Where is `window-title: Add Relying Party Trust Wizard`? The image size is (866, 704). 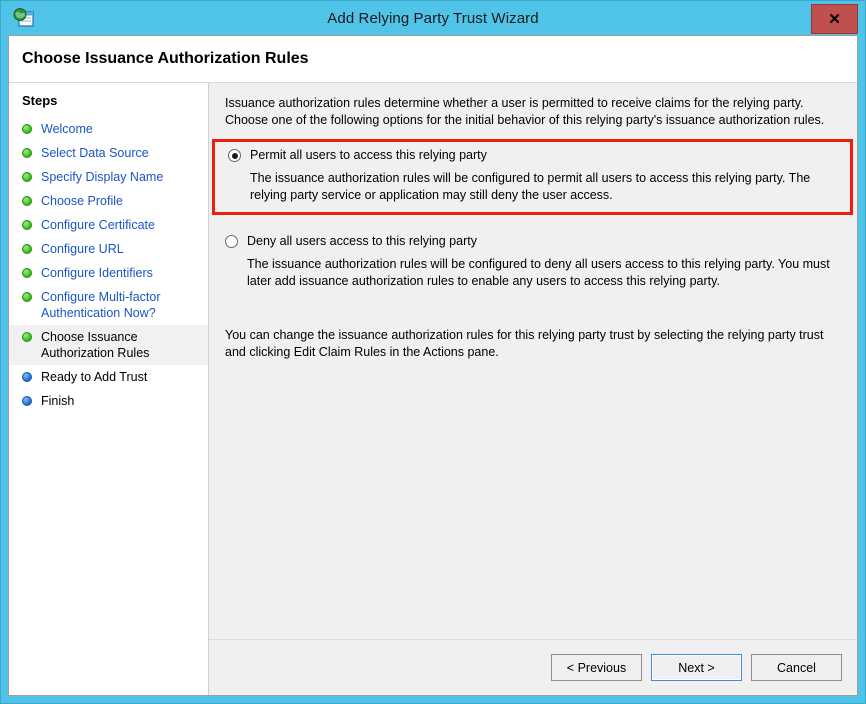 window-title: Add Relying Party Trust Wizard is located at coordinates (433, 18).